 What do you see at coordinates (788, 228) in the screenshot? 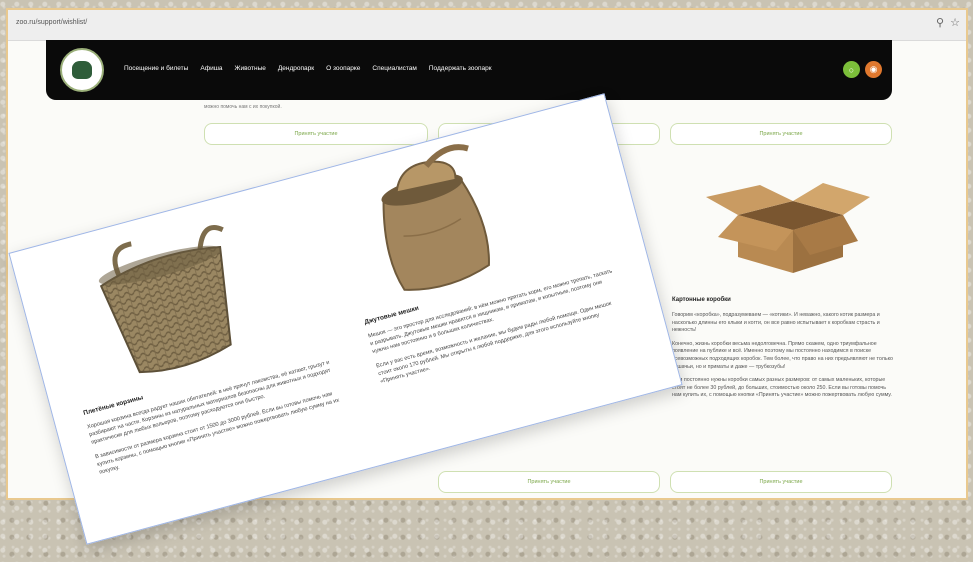
I see `cardboard-box-image` at bounding box center [788, 228].